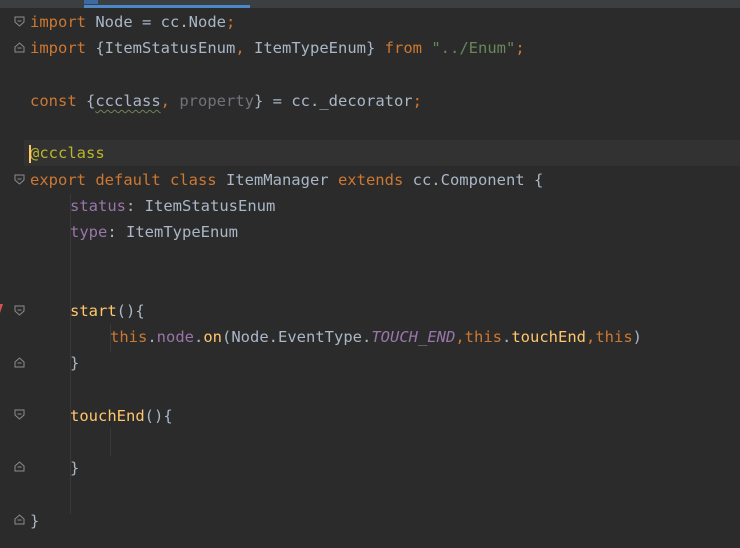 Image resolution: width=740 pixels, height=548 pixels. Describe the element at coordinates (110, 442) in the screenshot. I see `indent-guide` at that location.